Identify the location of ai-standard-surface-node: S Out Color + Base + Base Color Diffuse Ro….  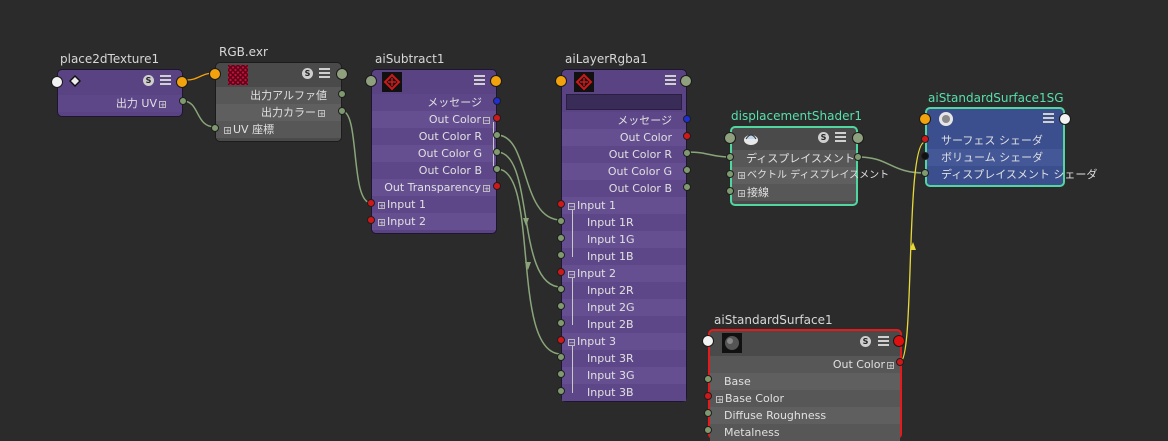
(805, 385).